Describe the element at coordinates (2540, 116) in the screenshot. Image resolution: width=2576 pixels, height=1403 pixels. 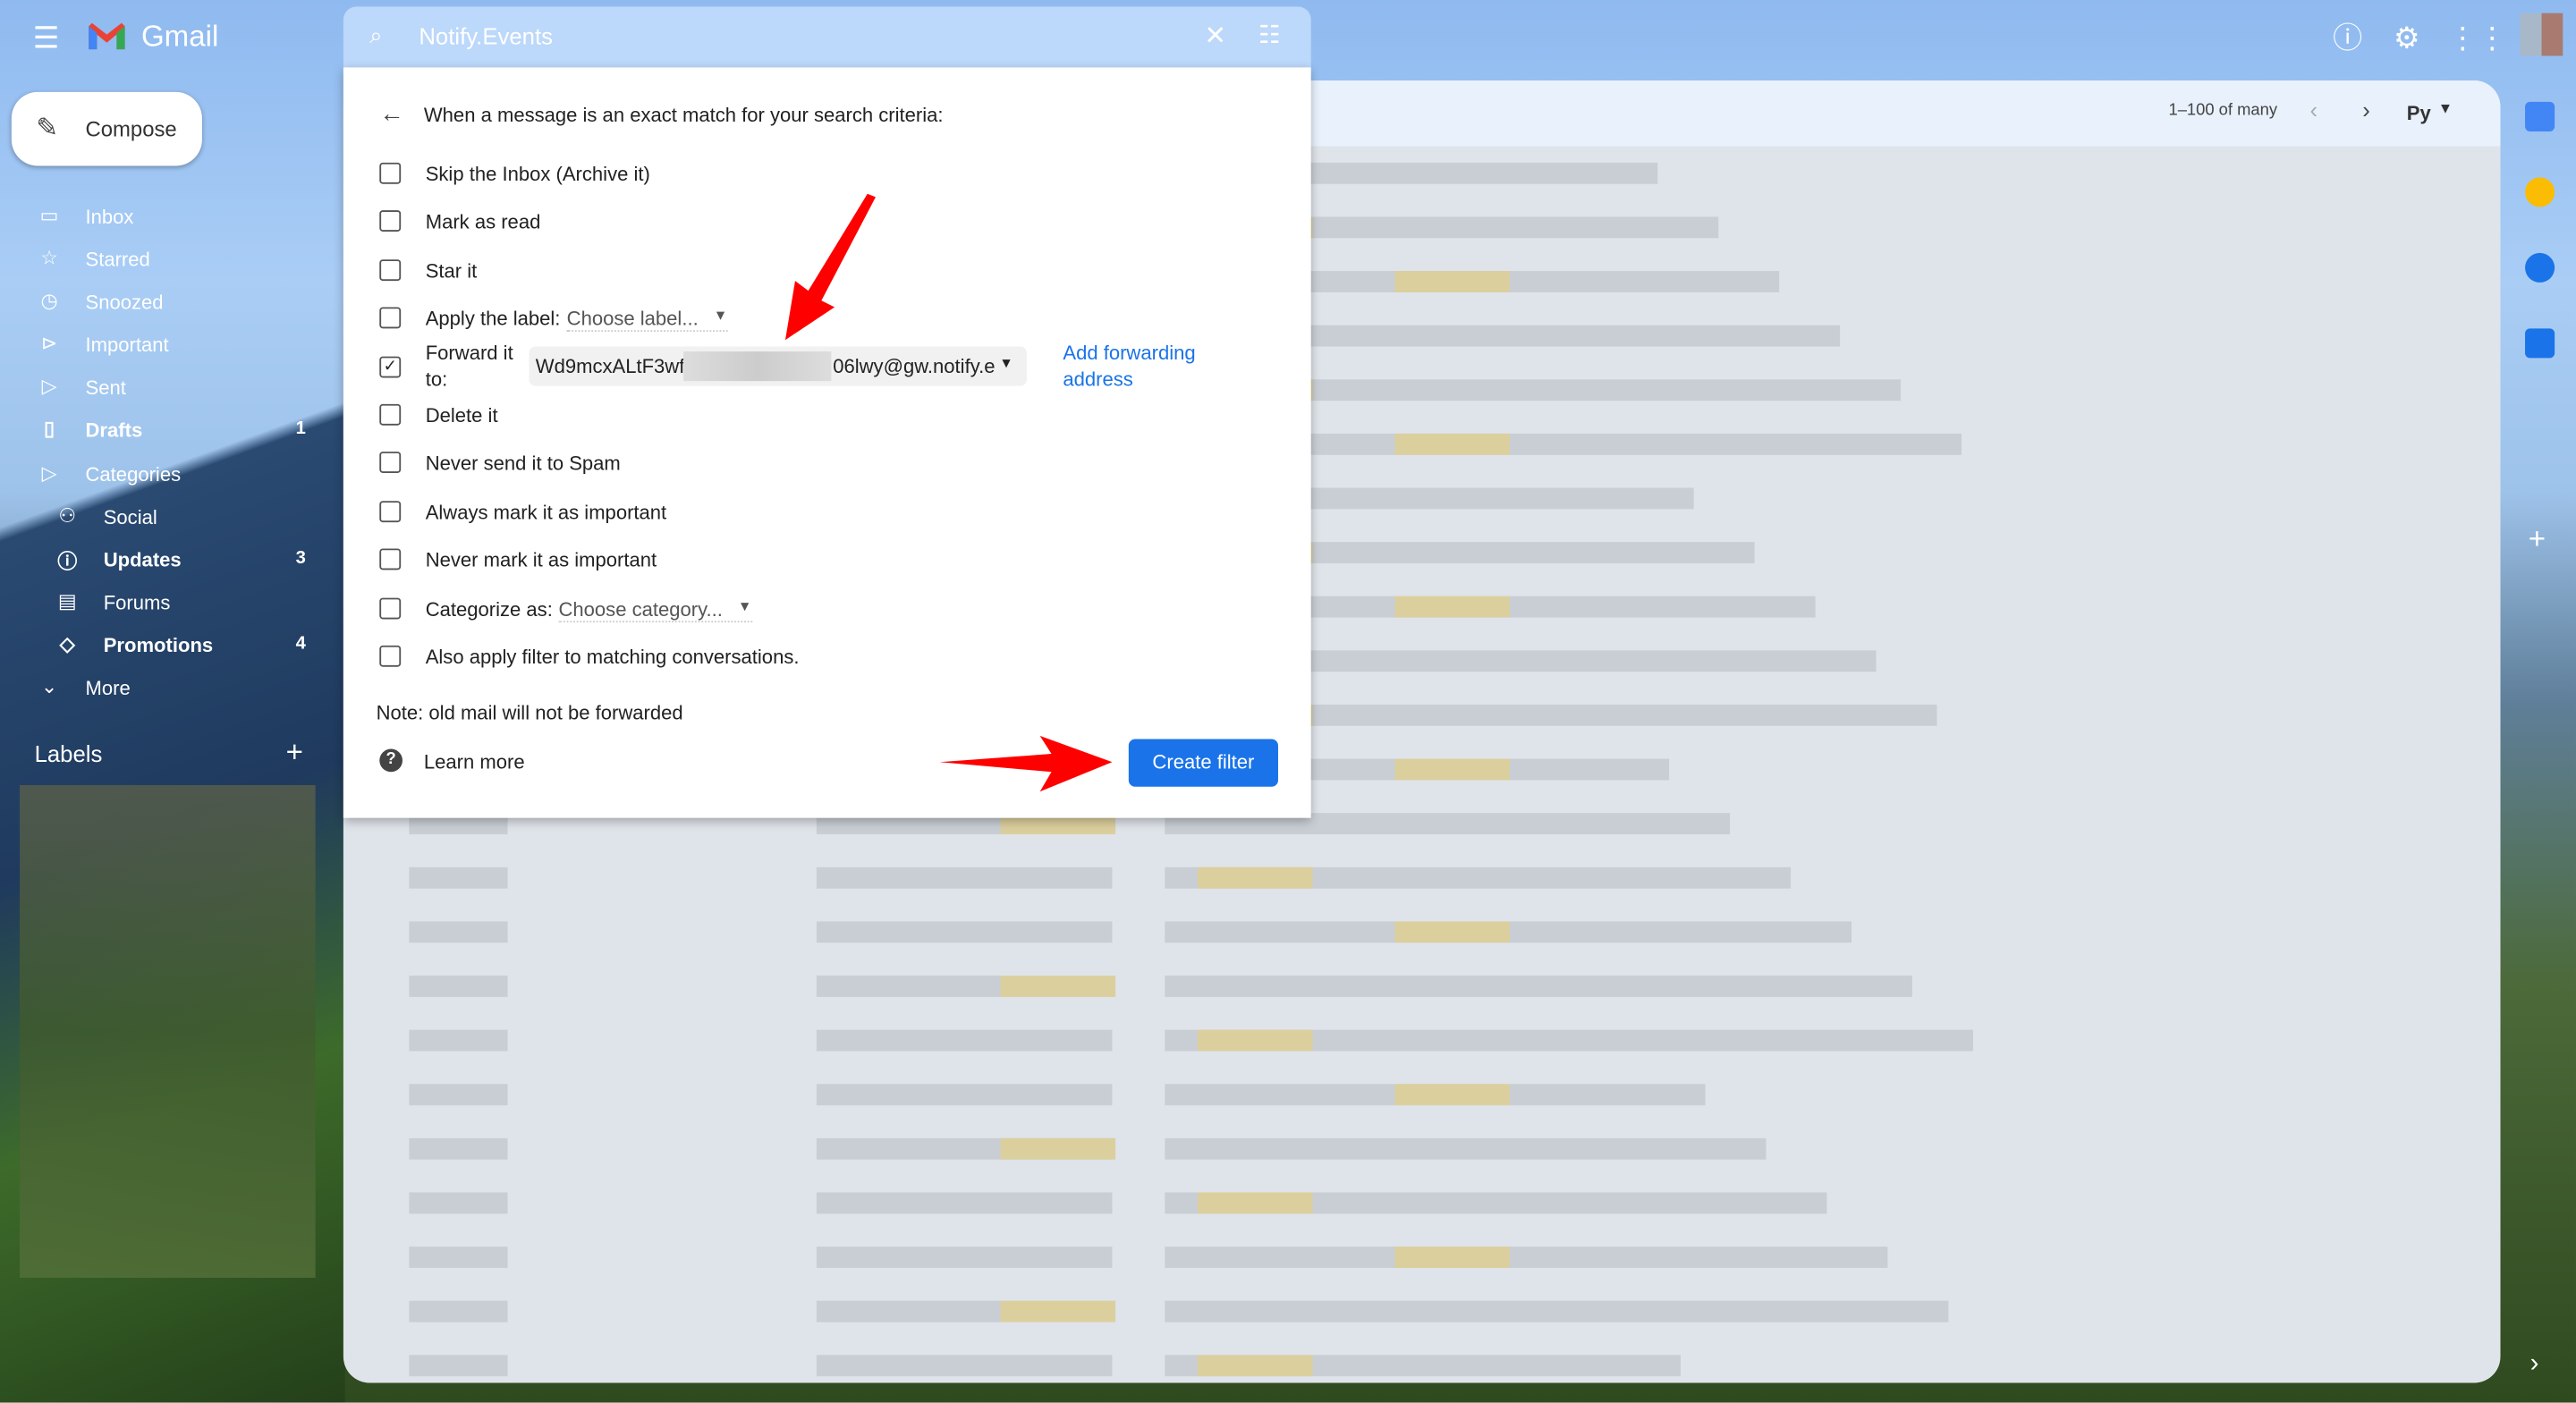
I see `calendar-icon` at that location.